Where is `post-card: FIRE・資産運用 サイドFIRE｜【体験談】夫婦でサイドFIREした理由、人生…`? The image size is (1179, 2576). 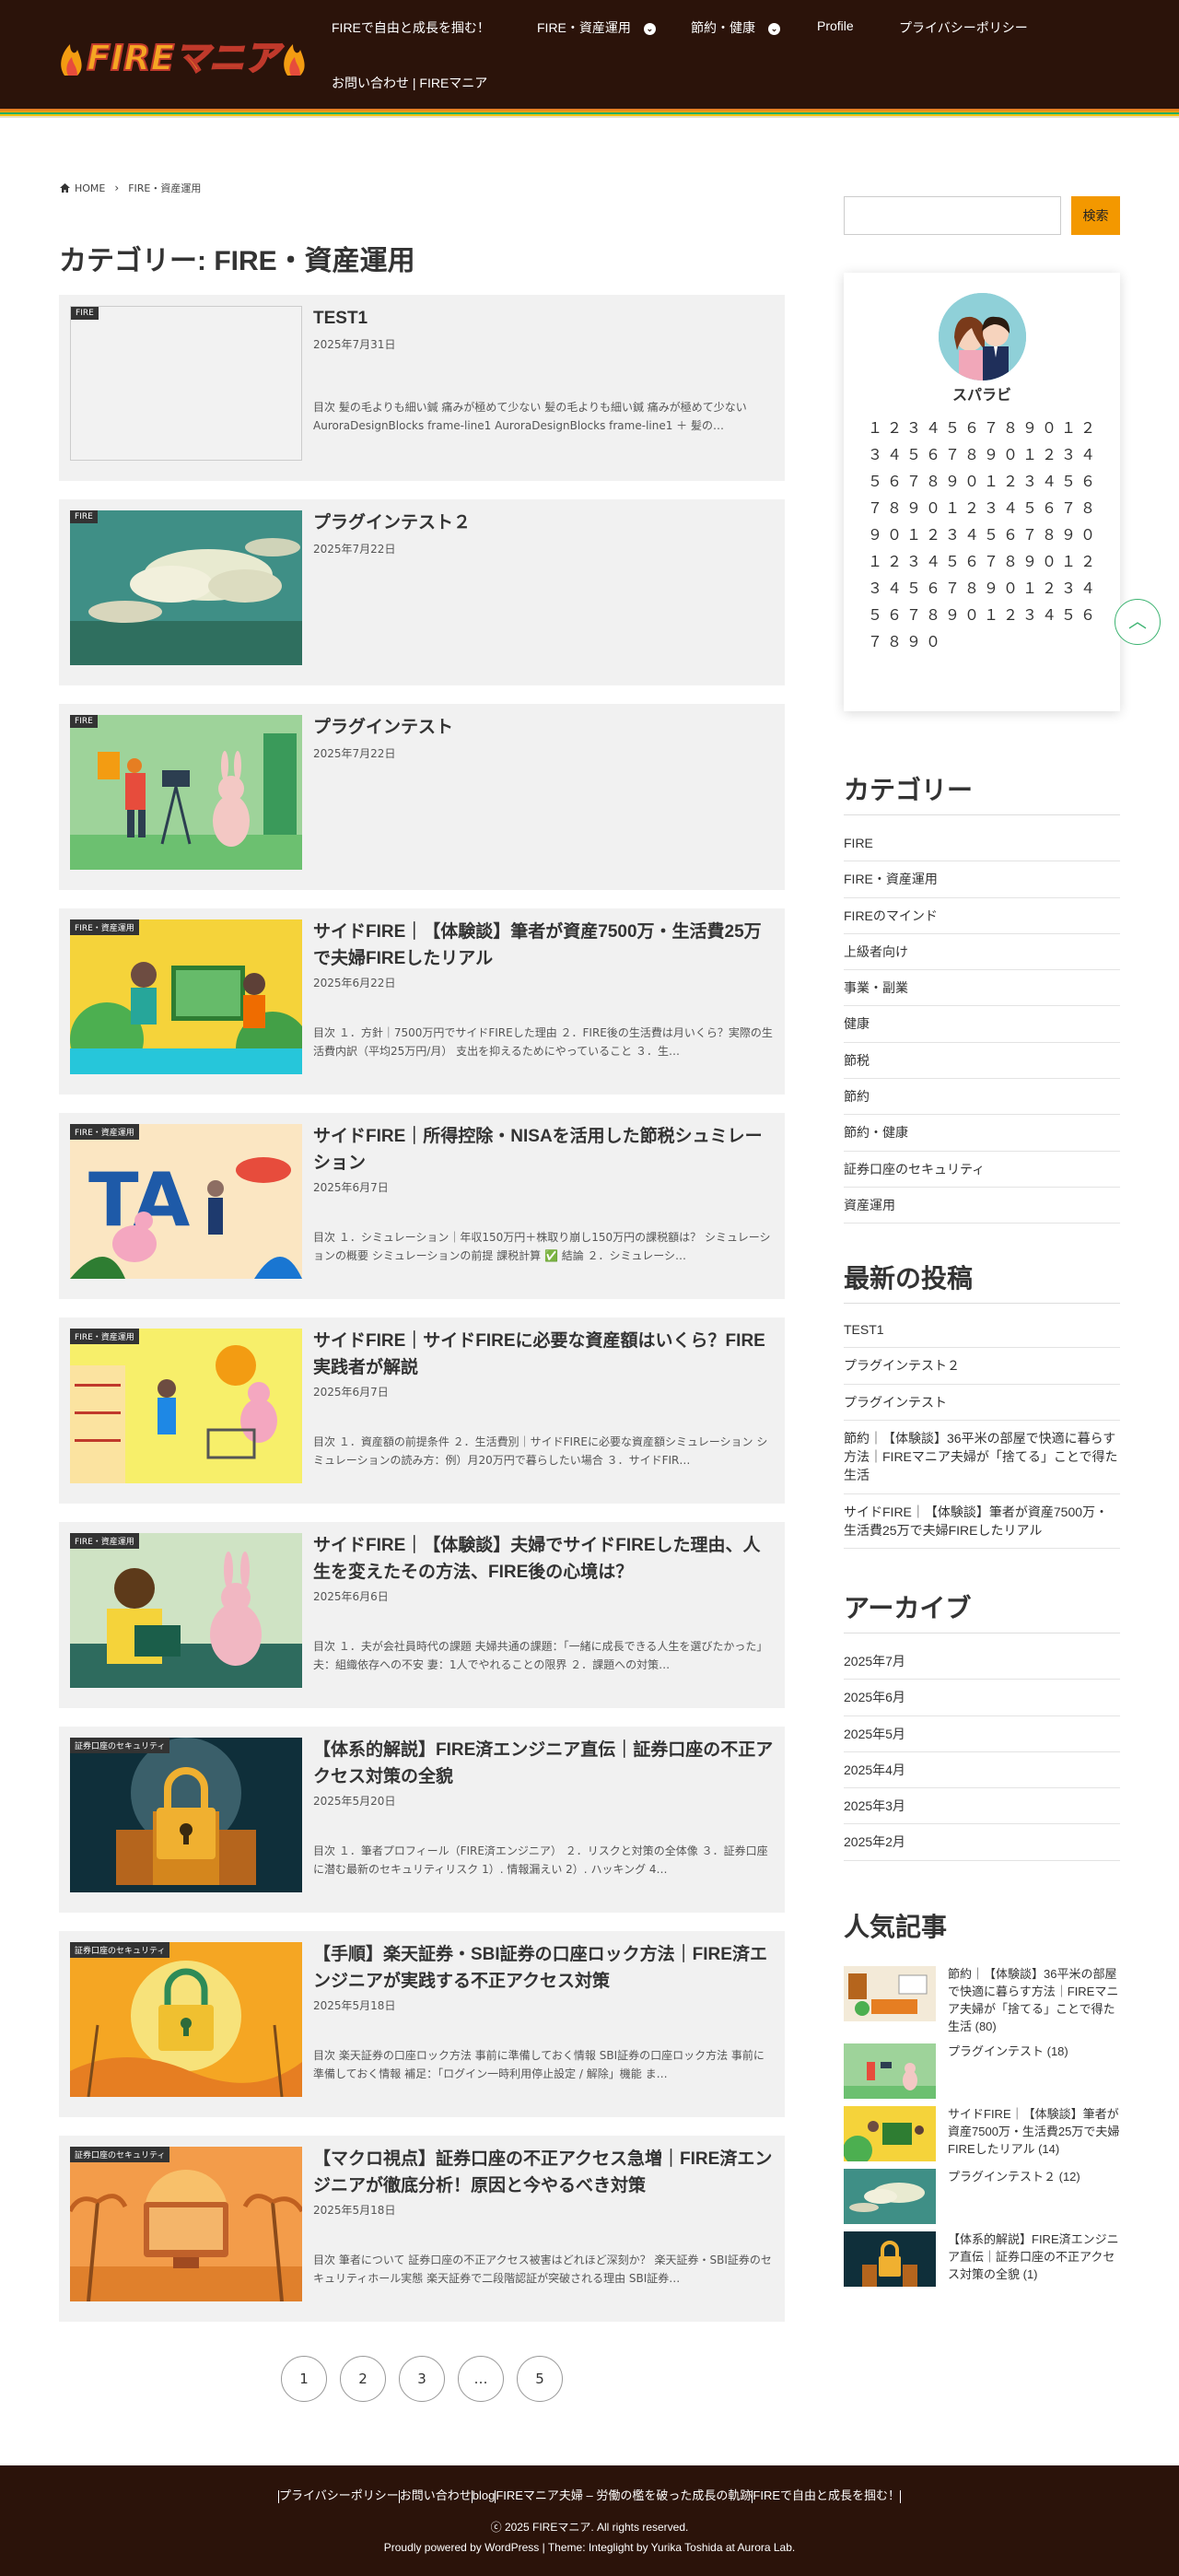
post-card: FIRE・資産運用 サイドFIRE｜【体験談】夫婦でサイドFIREした理由、人生… is located at coordinates (422, 1615).